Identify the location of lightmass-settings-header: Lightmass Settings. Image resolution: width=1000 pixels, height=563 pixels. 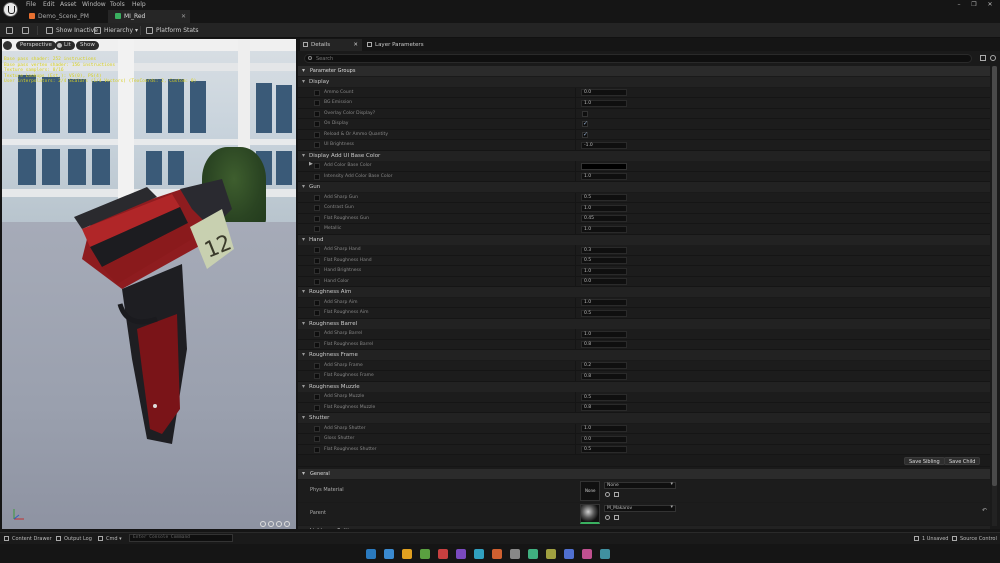
(644, 527).